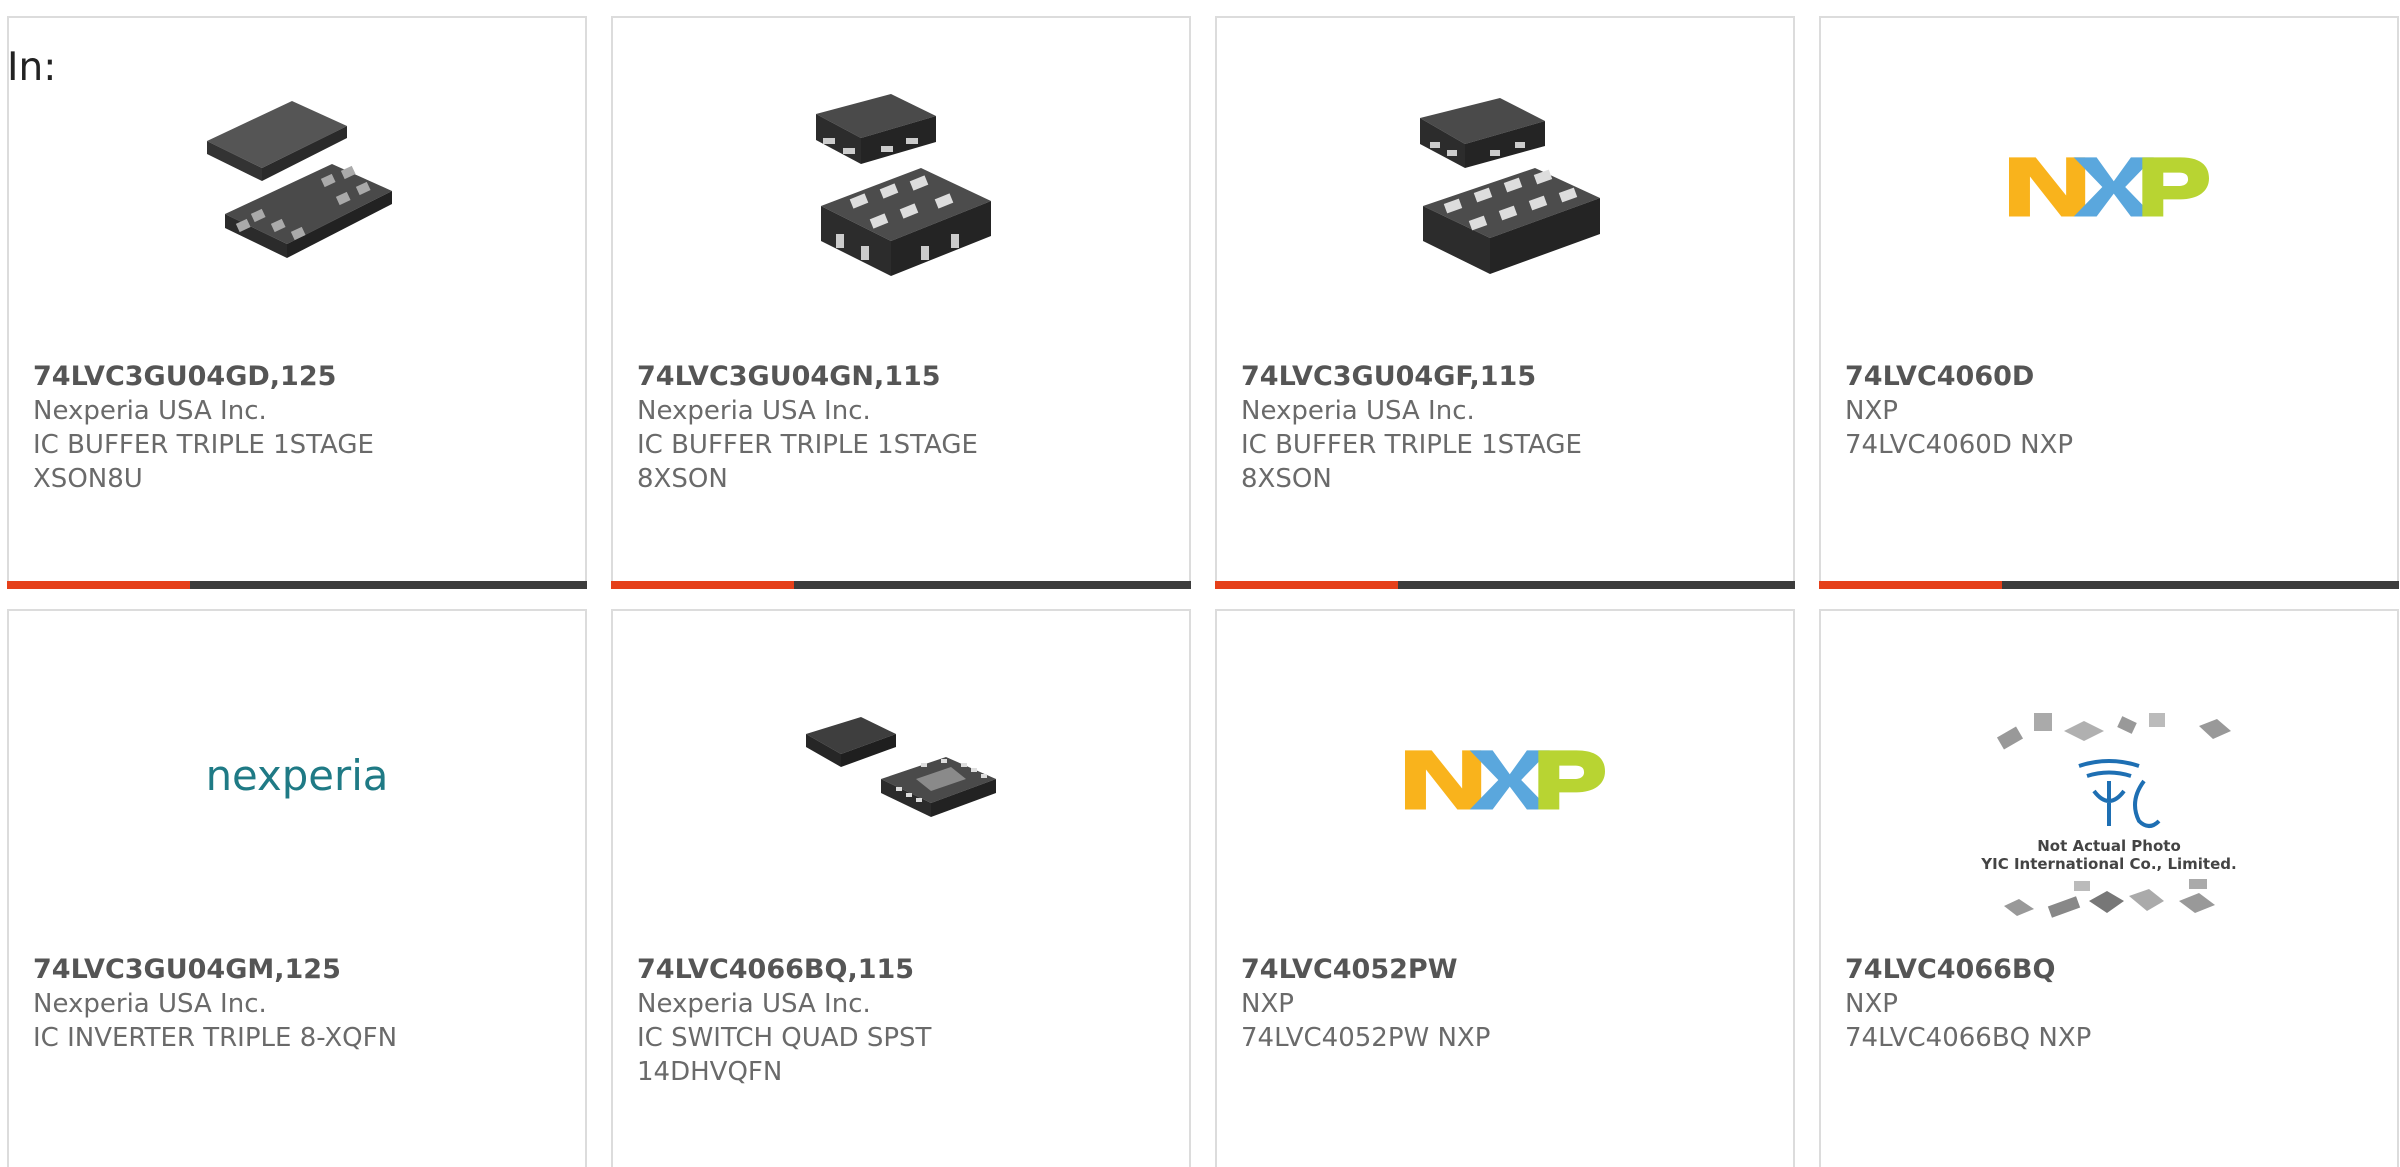 Image resolution: width=2400 pixels, height=1167 pixels. I want to click on part-number: 74LVC3GU04GD,125, so click(299, 377).